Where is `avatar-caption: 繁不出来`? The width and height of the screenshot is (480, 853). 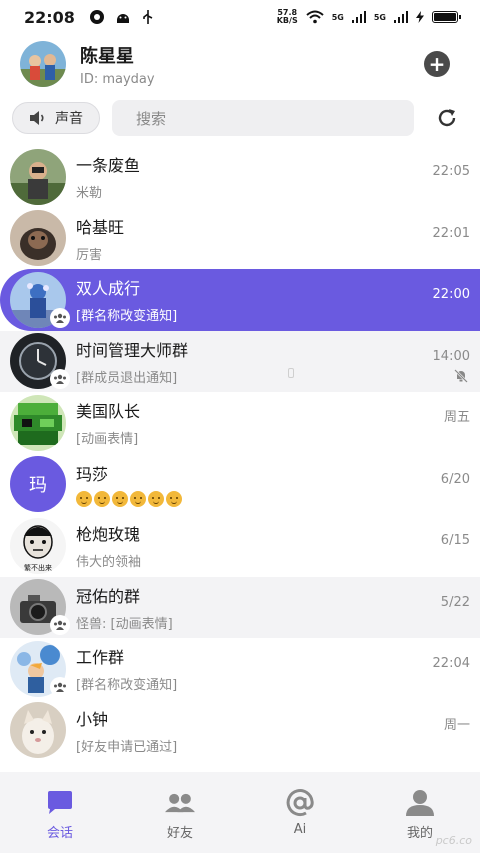 avatar-caption: 繁不出来 is located at coordinates (38, 567).